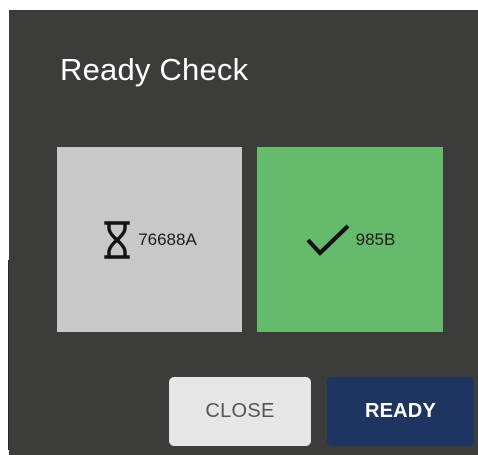 This screenshot has height=455, width=478. What do you see at coordinates (400, 411) in the screenshot?
I see `ready-button: READY` at bounding box center [400, 411].